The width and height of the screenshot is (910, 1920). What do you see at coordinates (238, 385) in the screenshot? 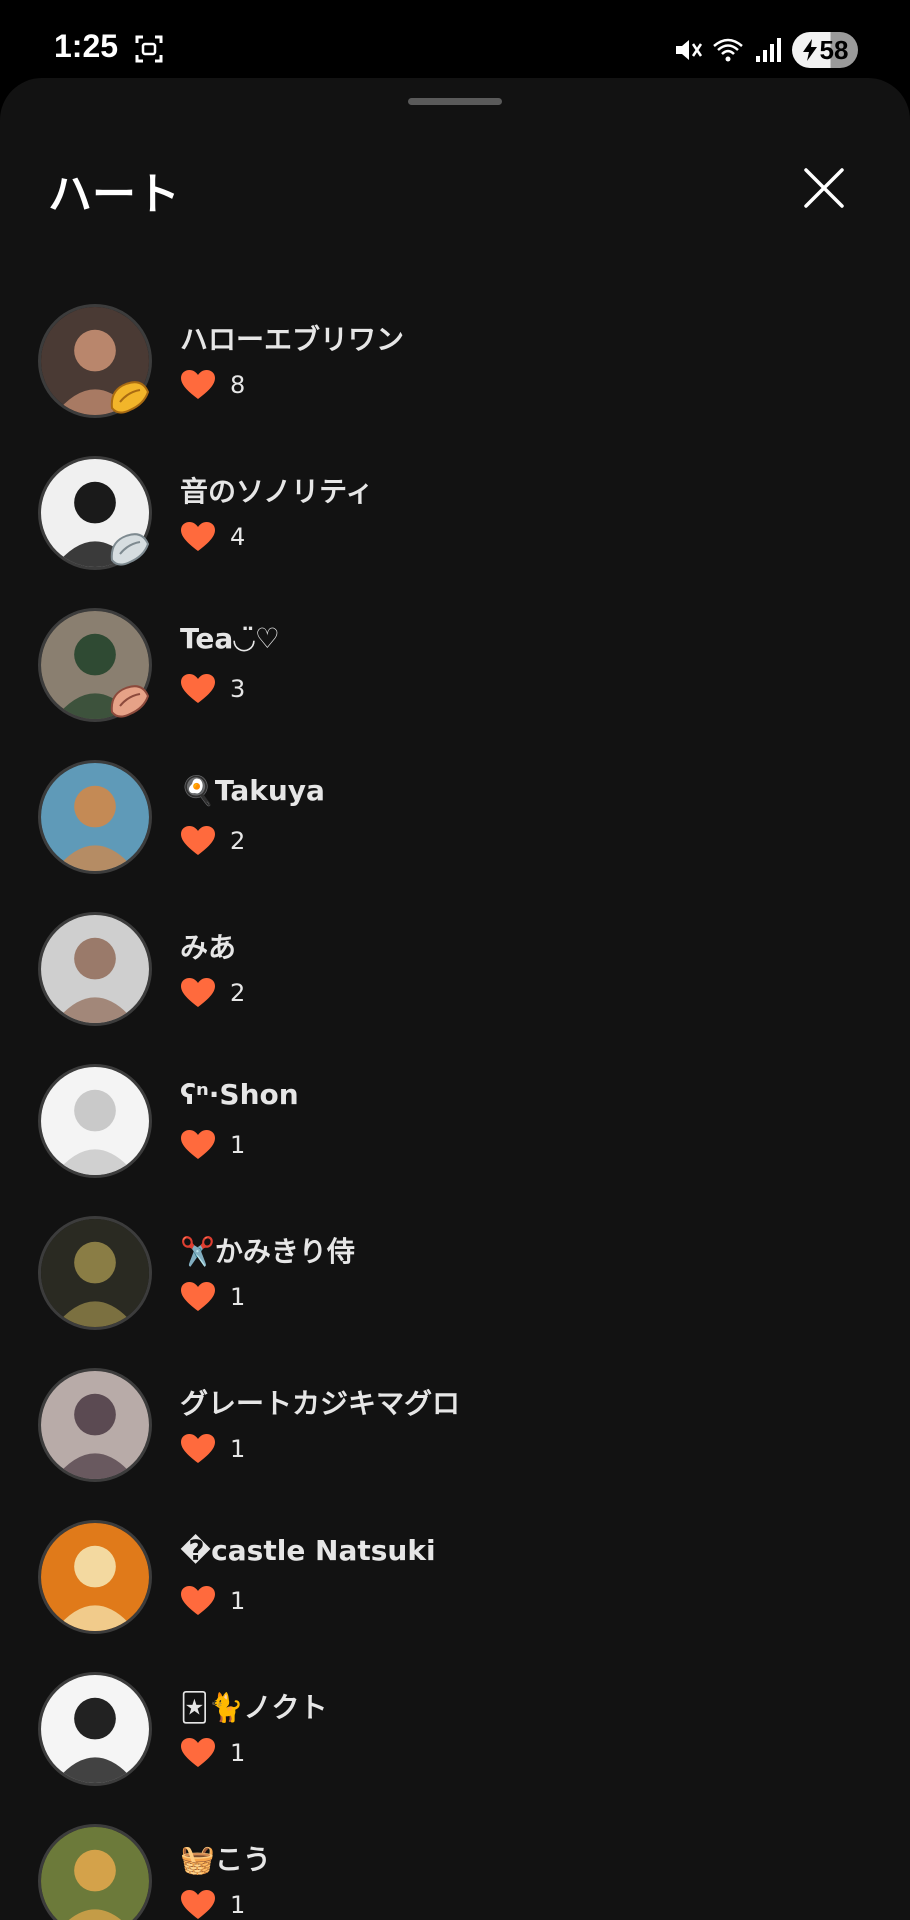
I see `like-count: 8` at bounding box center [238, 385].